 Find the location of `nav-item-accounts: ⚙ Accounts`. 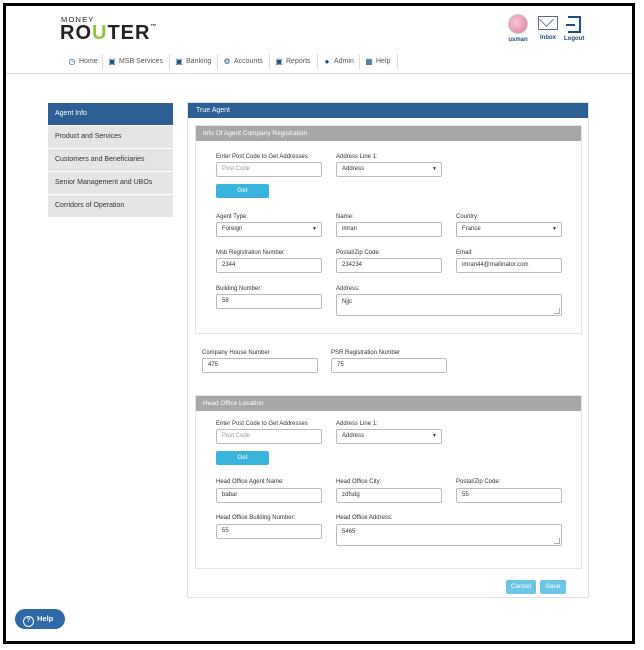

nav-item-accounts: ⚙ Accounts is located at coordinates (243, 62).